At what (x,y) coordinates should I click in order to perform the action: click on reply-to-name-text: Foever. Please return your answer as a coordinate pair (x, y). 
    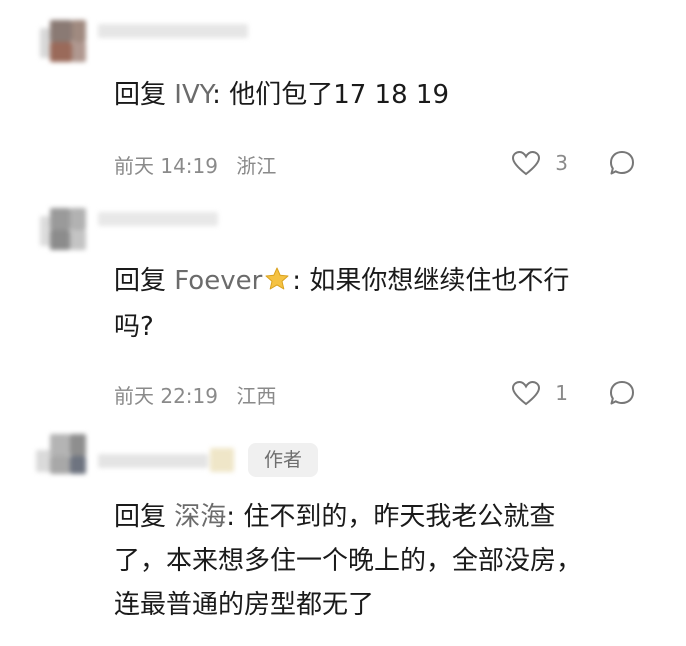
    Looking at the image, I should click on (218, 281).